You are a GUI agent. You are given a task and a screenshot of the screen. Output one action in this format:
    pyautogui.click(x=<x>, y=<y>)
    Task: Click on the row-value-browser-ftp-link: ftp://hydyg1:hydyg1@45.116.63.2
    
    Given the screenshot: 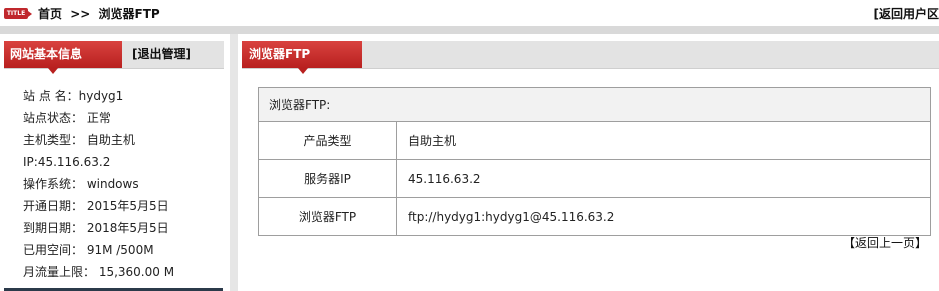 What is the action you would take?
    pyautogui.click(x=663, y=216)
    